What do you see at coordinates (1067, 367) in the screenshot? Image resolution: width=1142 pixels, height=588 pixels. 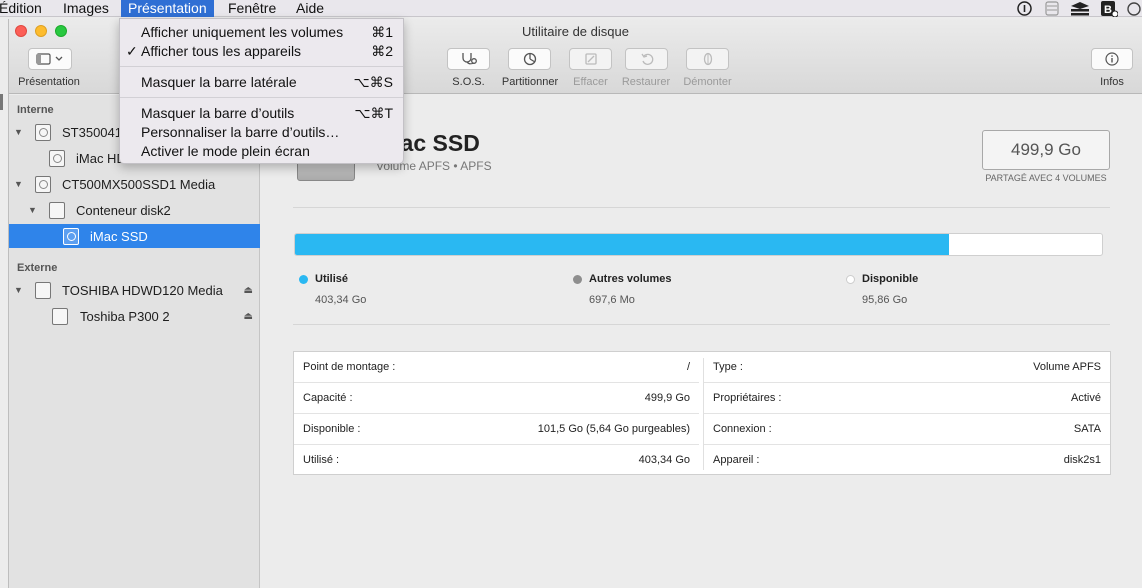 I see `info-value: Volume APFS` at bounding box center [1067, 367].